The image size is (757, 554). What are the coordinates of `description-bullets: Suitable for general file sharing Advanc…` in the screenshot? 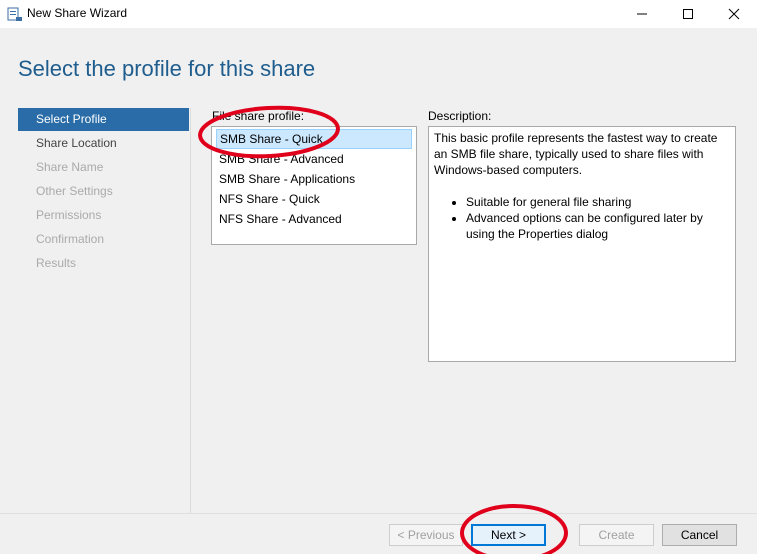 It's located at (582, 218).